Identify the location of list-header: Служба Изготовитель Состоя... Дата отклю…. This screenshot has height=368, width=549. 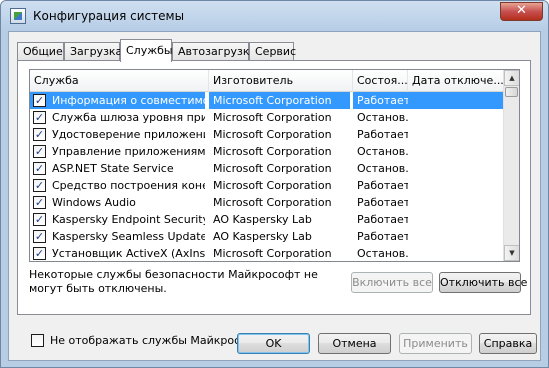
(267, 81).